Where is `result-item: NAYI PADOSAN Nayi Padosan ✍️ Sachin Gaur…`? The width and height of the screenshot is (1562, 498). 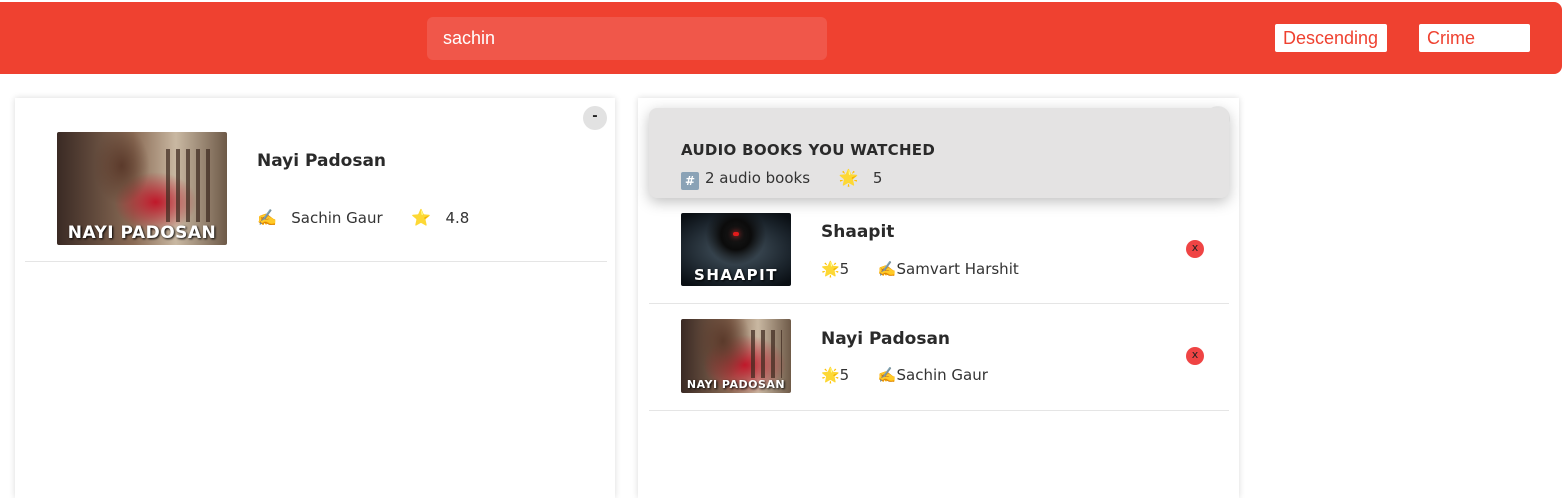 result-item: NAYI PADOSAN Nayi Padosan ✍️ Sachin Gaur… is located at coordinates (316, 180).